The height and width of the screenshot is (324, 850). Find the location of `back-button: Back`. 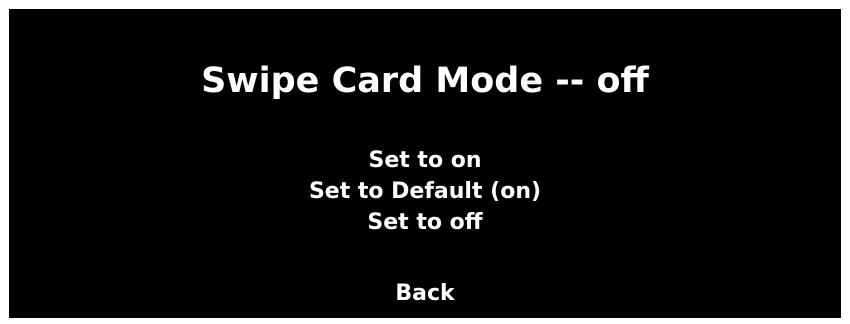

back-button: Back is located at coordinates (425, 294).